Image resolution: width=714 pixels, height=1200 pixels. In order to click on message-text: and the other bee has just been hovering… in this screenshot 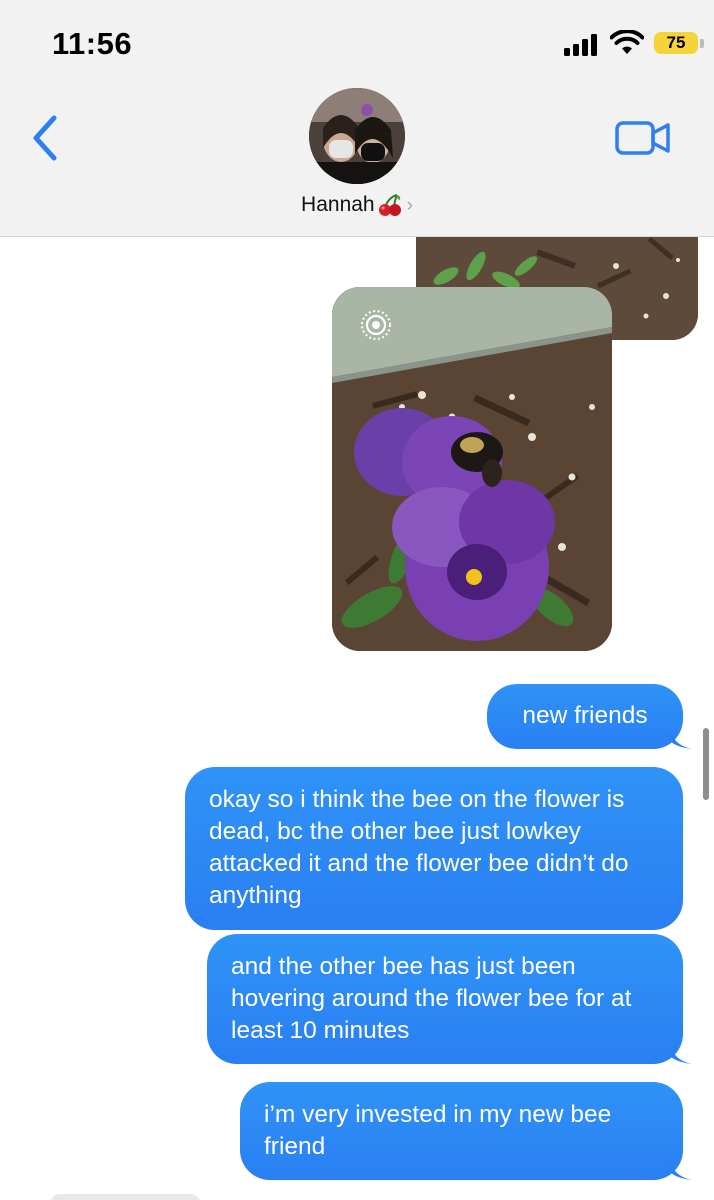, I will do `click(431, 998)`.